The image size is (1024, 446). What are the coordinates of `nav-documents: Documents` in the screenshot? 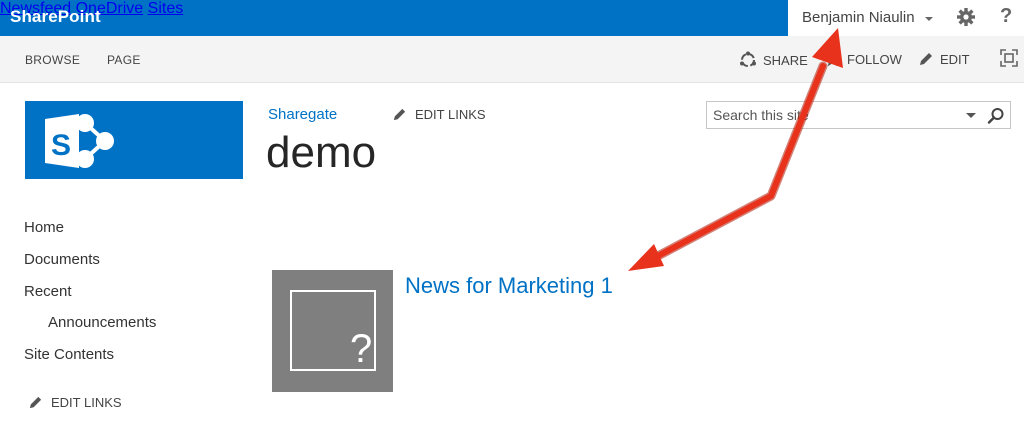 It's located at (62, 259).